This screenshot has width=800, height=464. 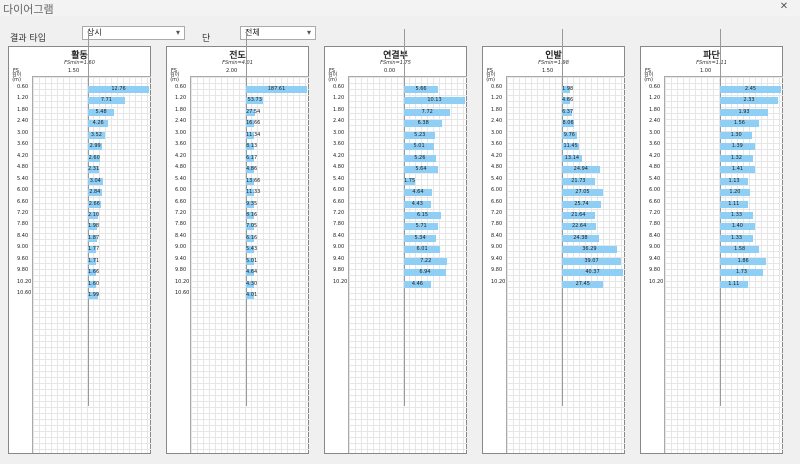 I want to click on bar-value-label: 2.33, so click(x=749, y=100).